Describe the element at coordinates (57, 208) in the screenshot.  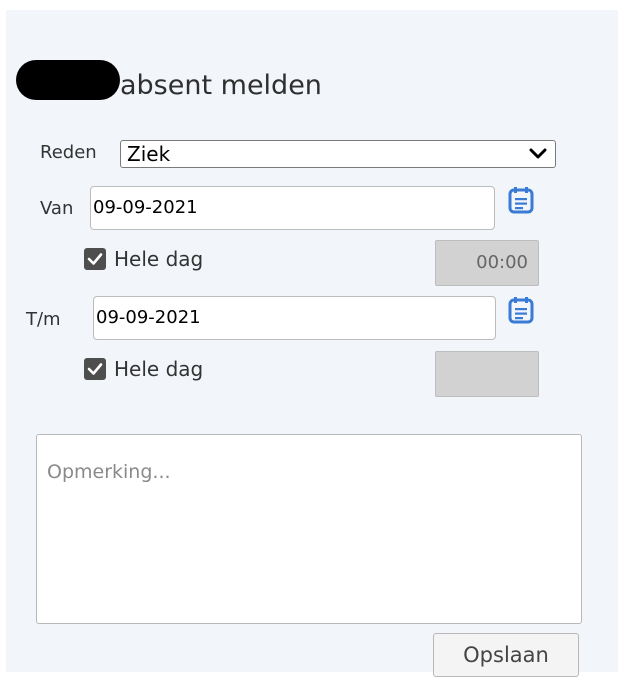
I see `from-label: Van` at that location.